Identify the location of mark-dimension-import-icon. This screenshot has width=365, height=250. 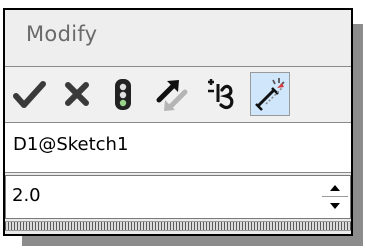
(270, 94).